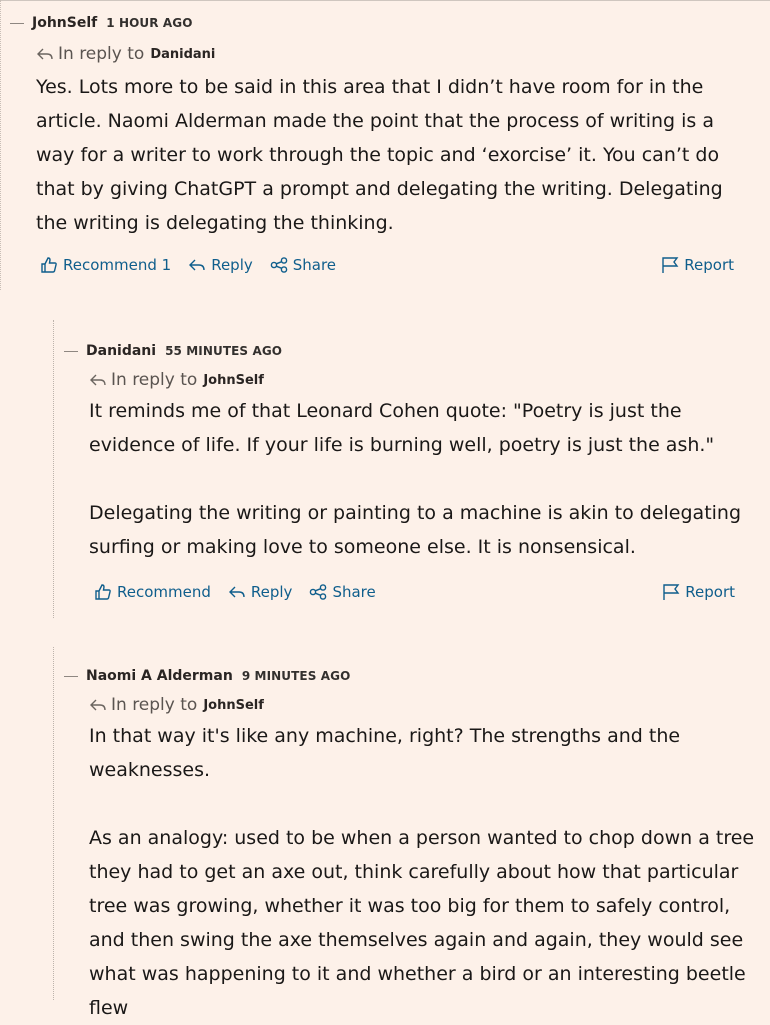 Image resolution: width=770 pixels, height=1025 pixels. What do you see at coordinates (224, 351) in the screenshot?
I see `comment-timestamp: 55 MINUTES AGO` at bounding box center [224, 351].